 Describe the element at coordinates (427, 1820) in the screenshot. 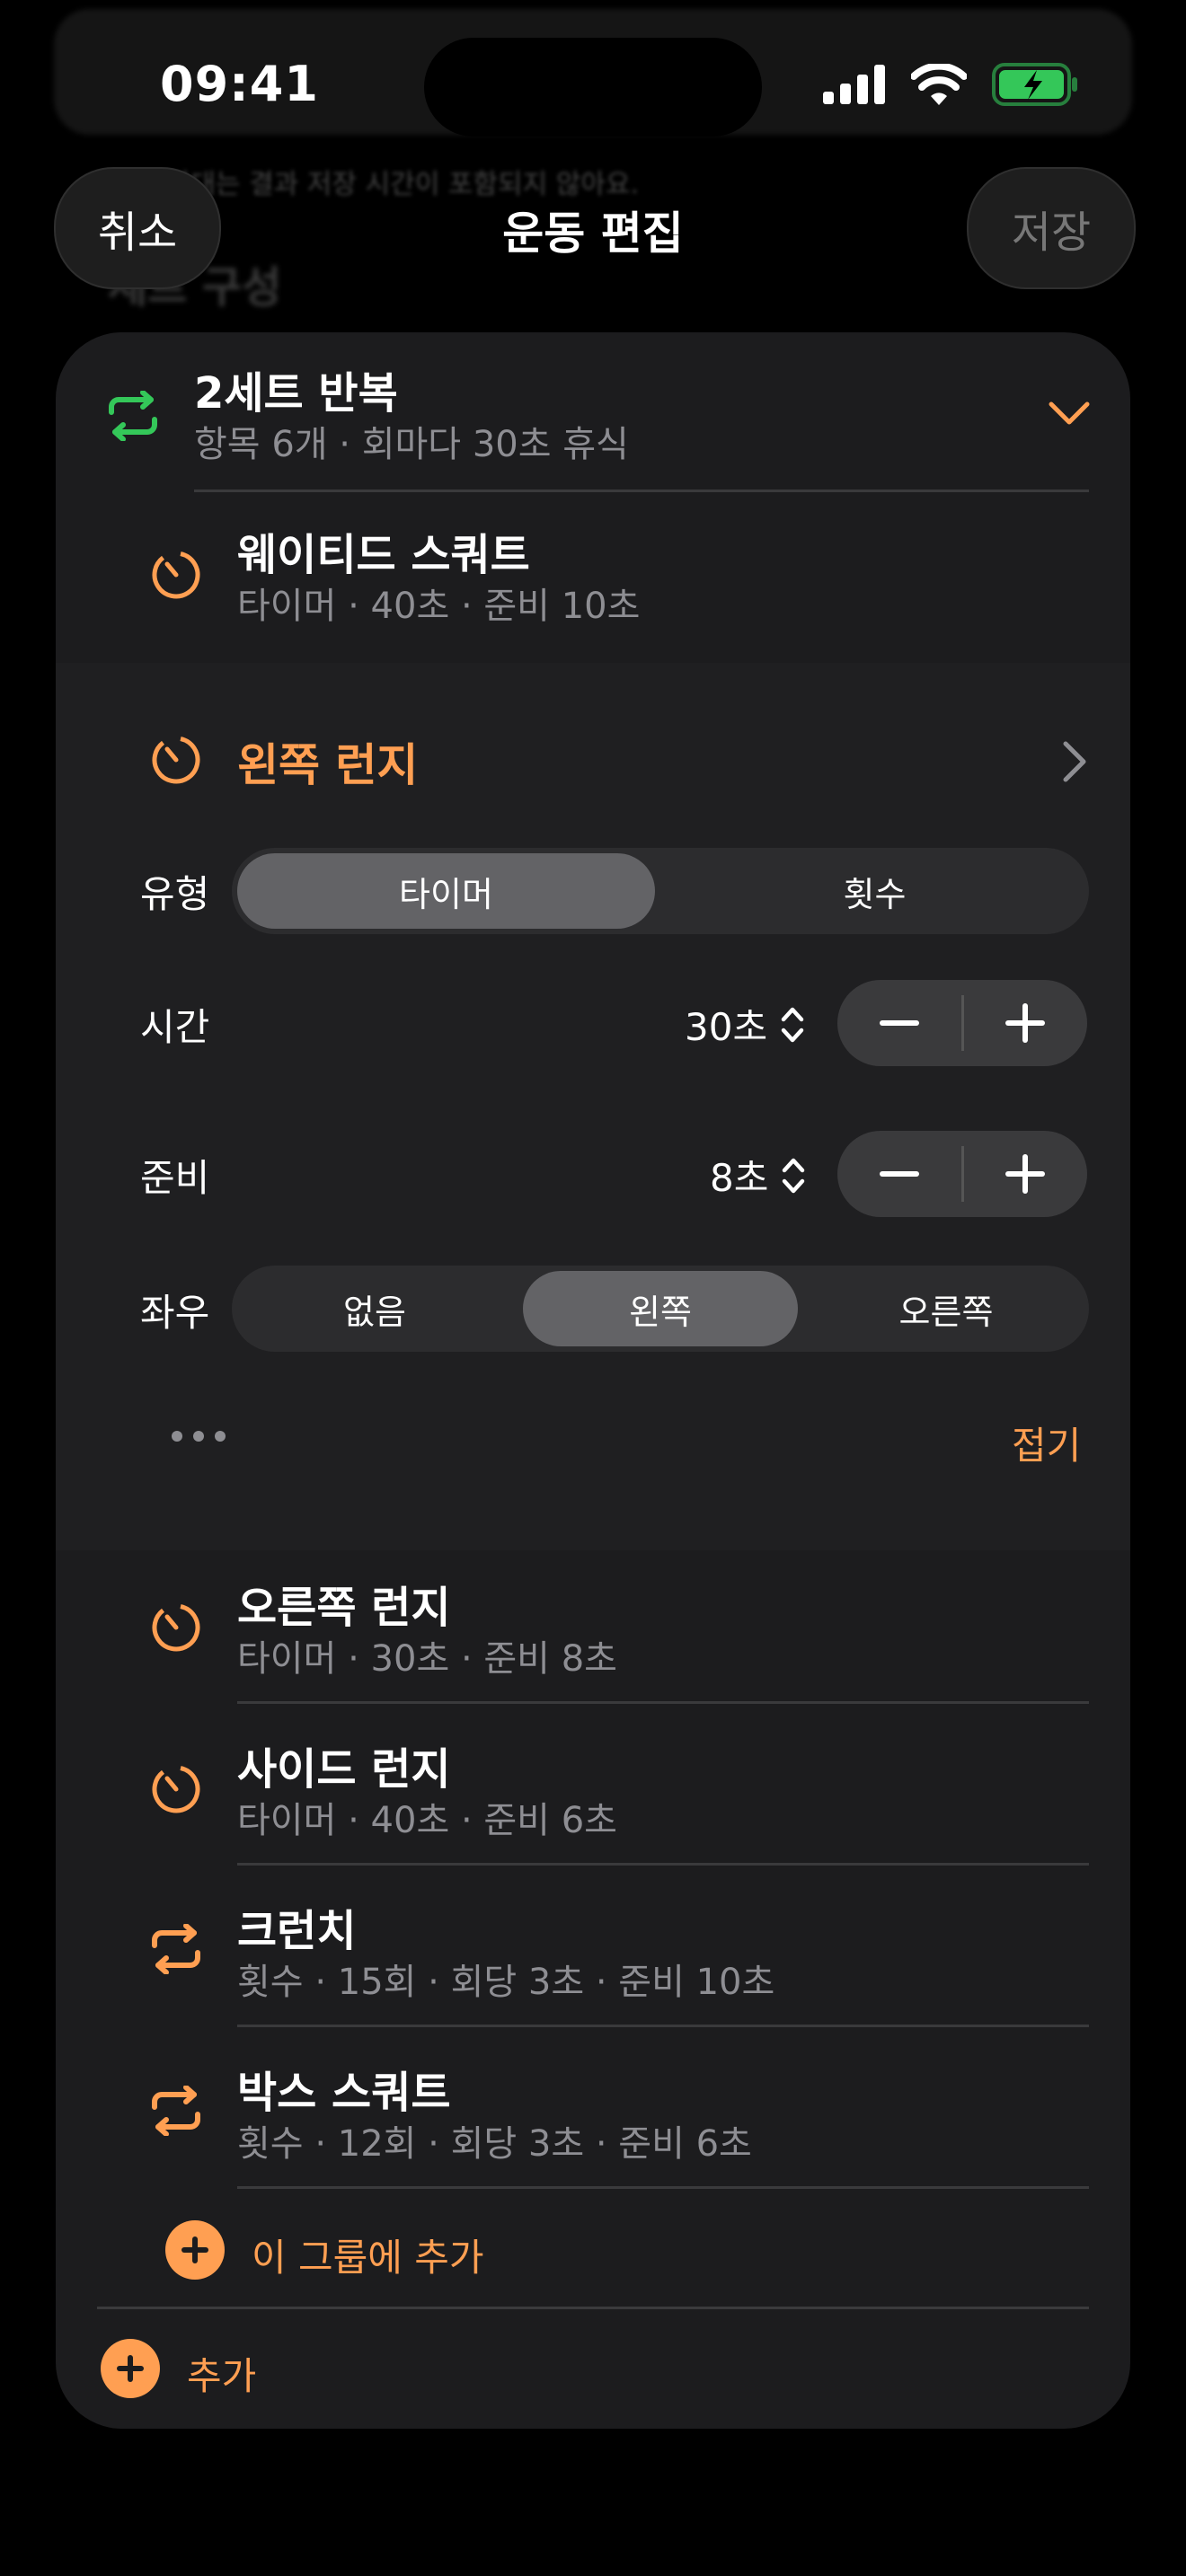

I see `item-detail: 타이머 · 40초 · 준비 6초` at that location.